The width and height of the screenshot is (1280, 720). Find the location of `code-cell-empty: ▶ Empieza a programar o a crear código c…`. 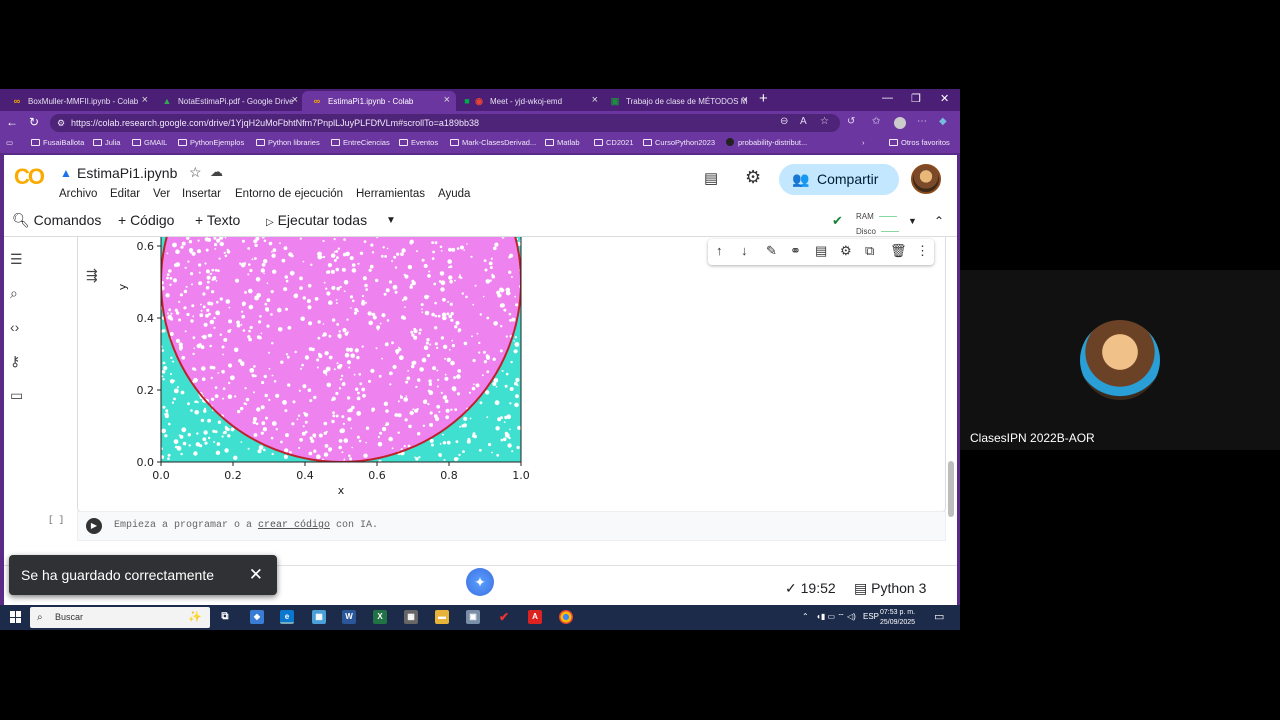

code-cell-empty: ▶ Empieza a programar o a crear código c… is located at coordinates (511, 526).